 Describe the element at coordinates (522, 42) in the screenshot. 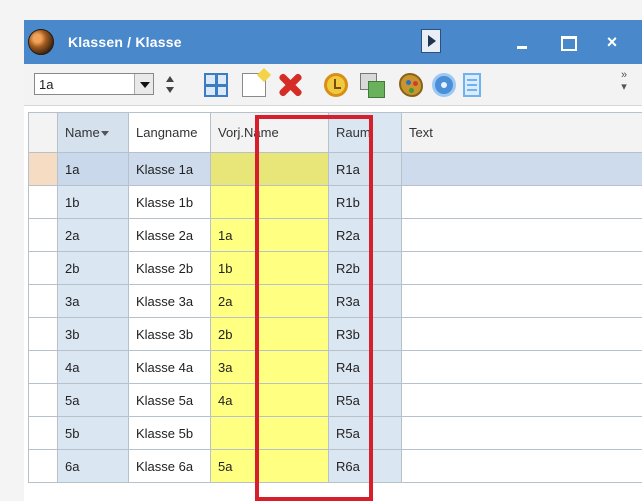

I see `minimize-button` at that location.